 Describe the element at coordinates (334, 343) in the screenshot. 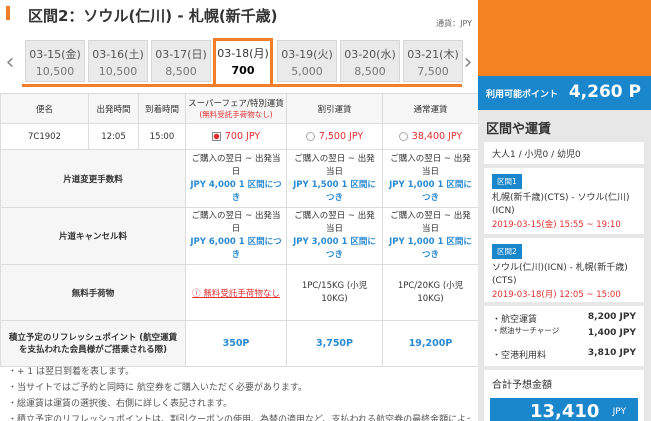

I see `points-value: 3,750P` at that location.